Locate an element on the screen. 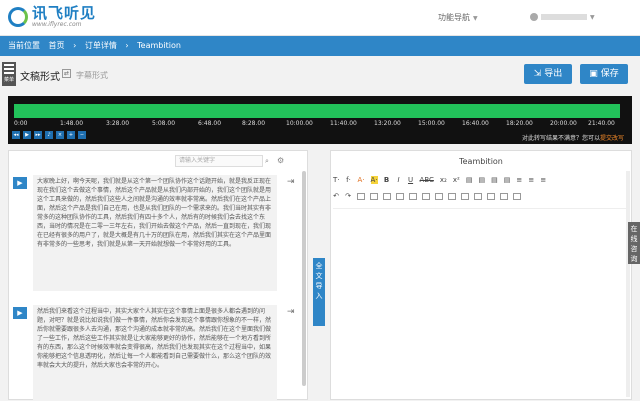 The height and width of the screenshot is (401, 640). online-consult-label: 在线咨询 is located at coordinates (634, 244).